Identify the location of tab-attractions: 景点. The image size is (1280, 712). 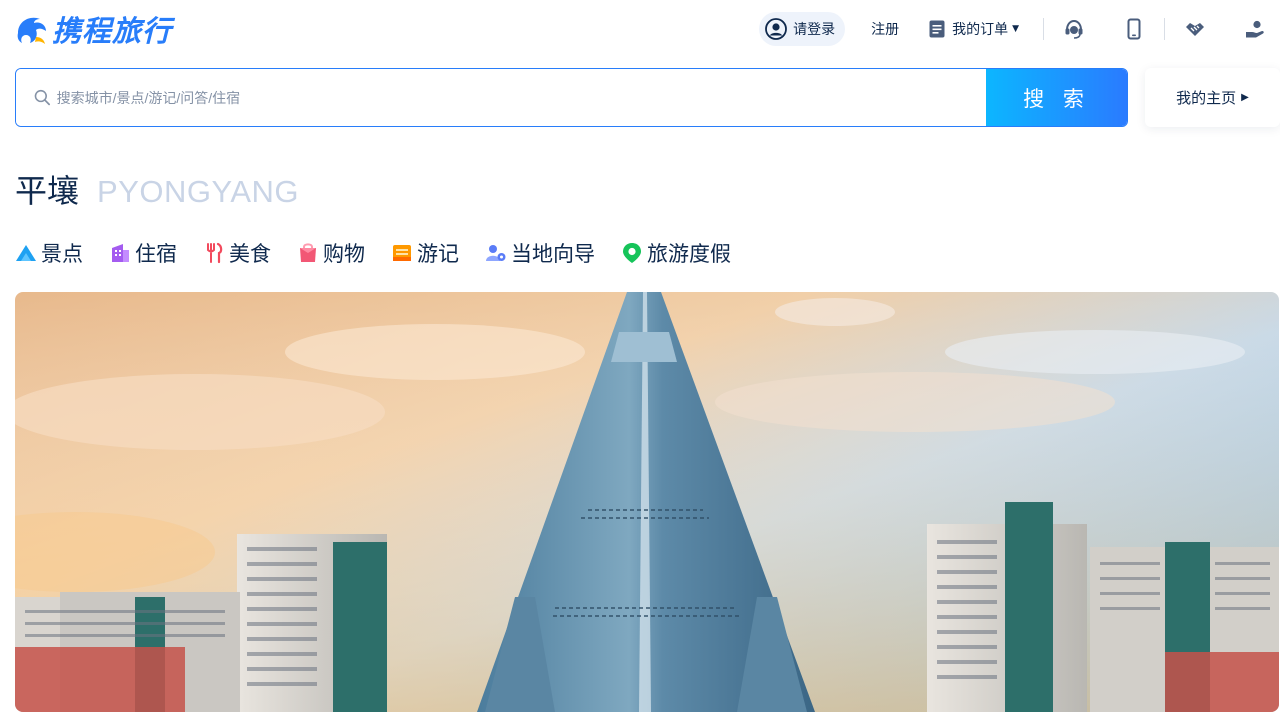
(49, 253).